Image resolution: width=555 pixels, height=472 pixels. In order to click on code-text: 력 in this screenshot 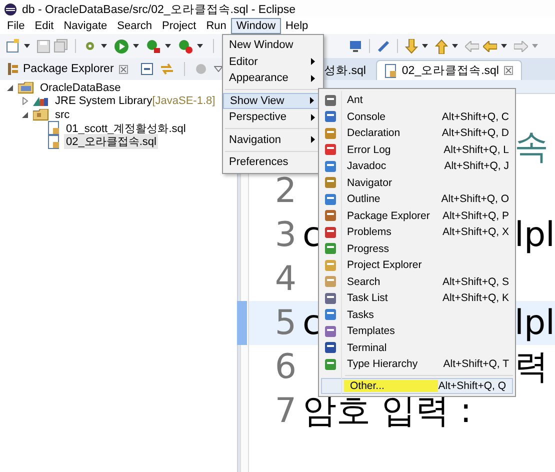, I will do `click(531, 367)`.